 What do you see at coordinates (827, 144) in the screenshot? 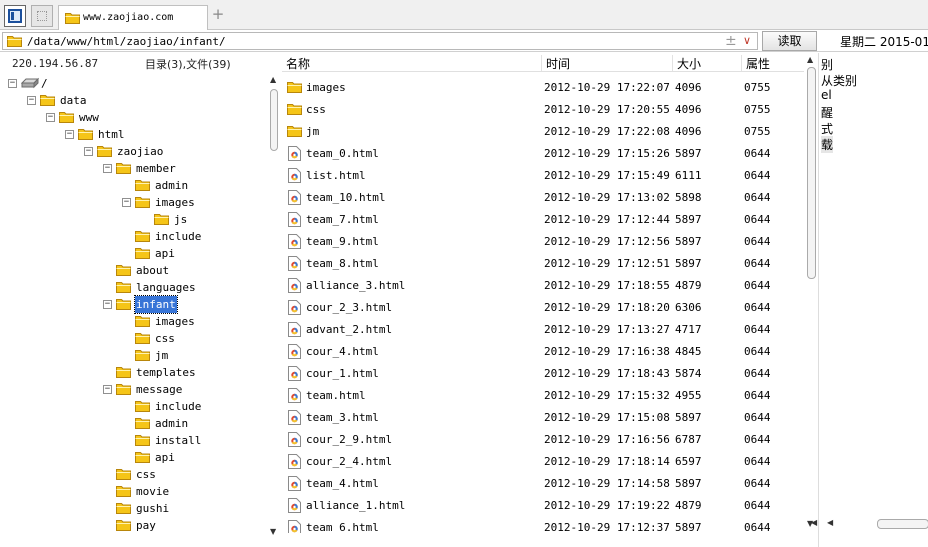
I see `side-item: 载` at bounding box center [827, 144].